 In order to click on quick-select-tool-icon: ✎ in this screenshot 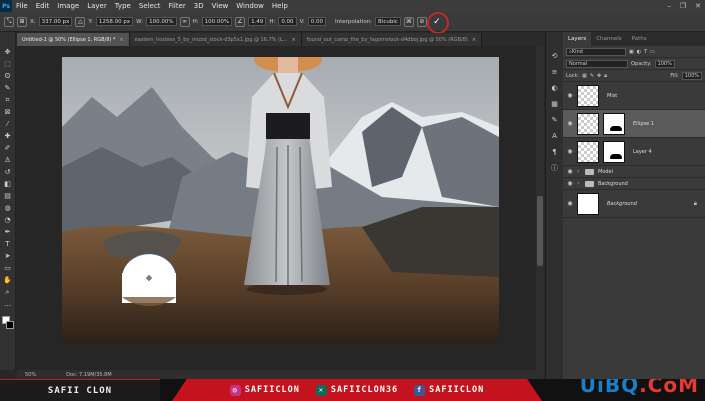, I will do `click(8, 88)`.